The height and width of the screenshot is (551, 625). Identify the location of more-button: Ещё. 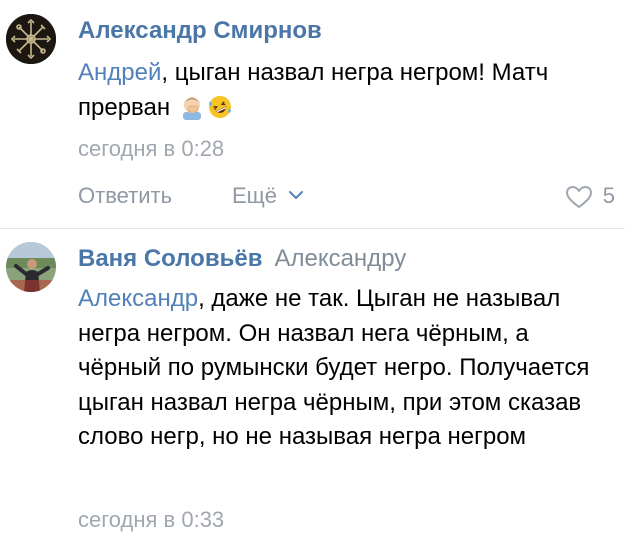
(254, 196).